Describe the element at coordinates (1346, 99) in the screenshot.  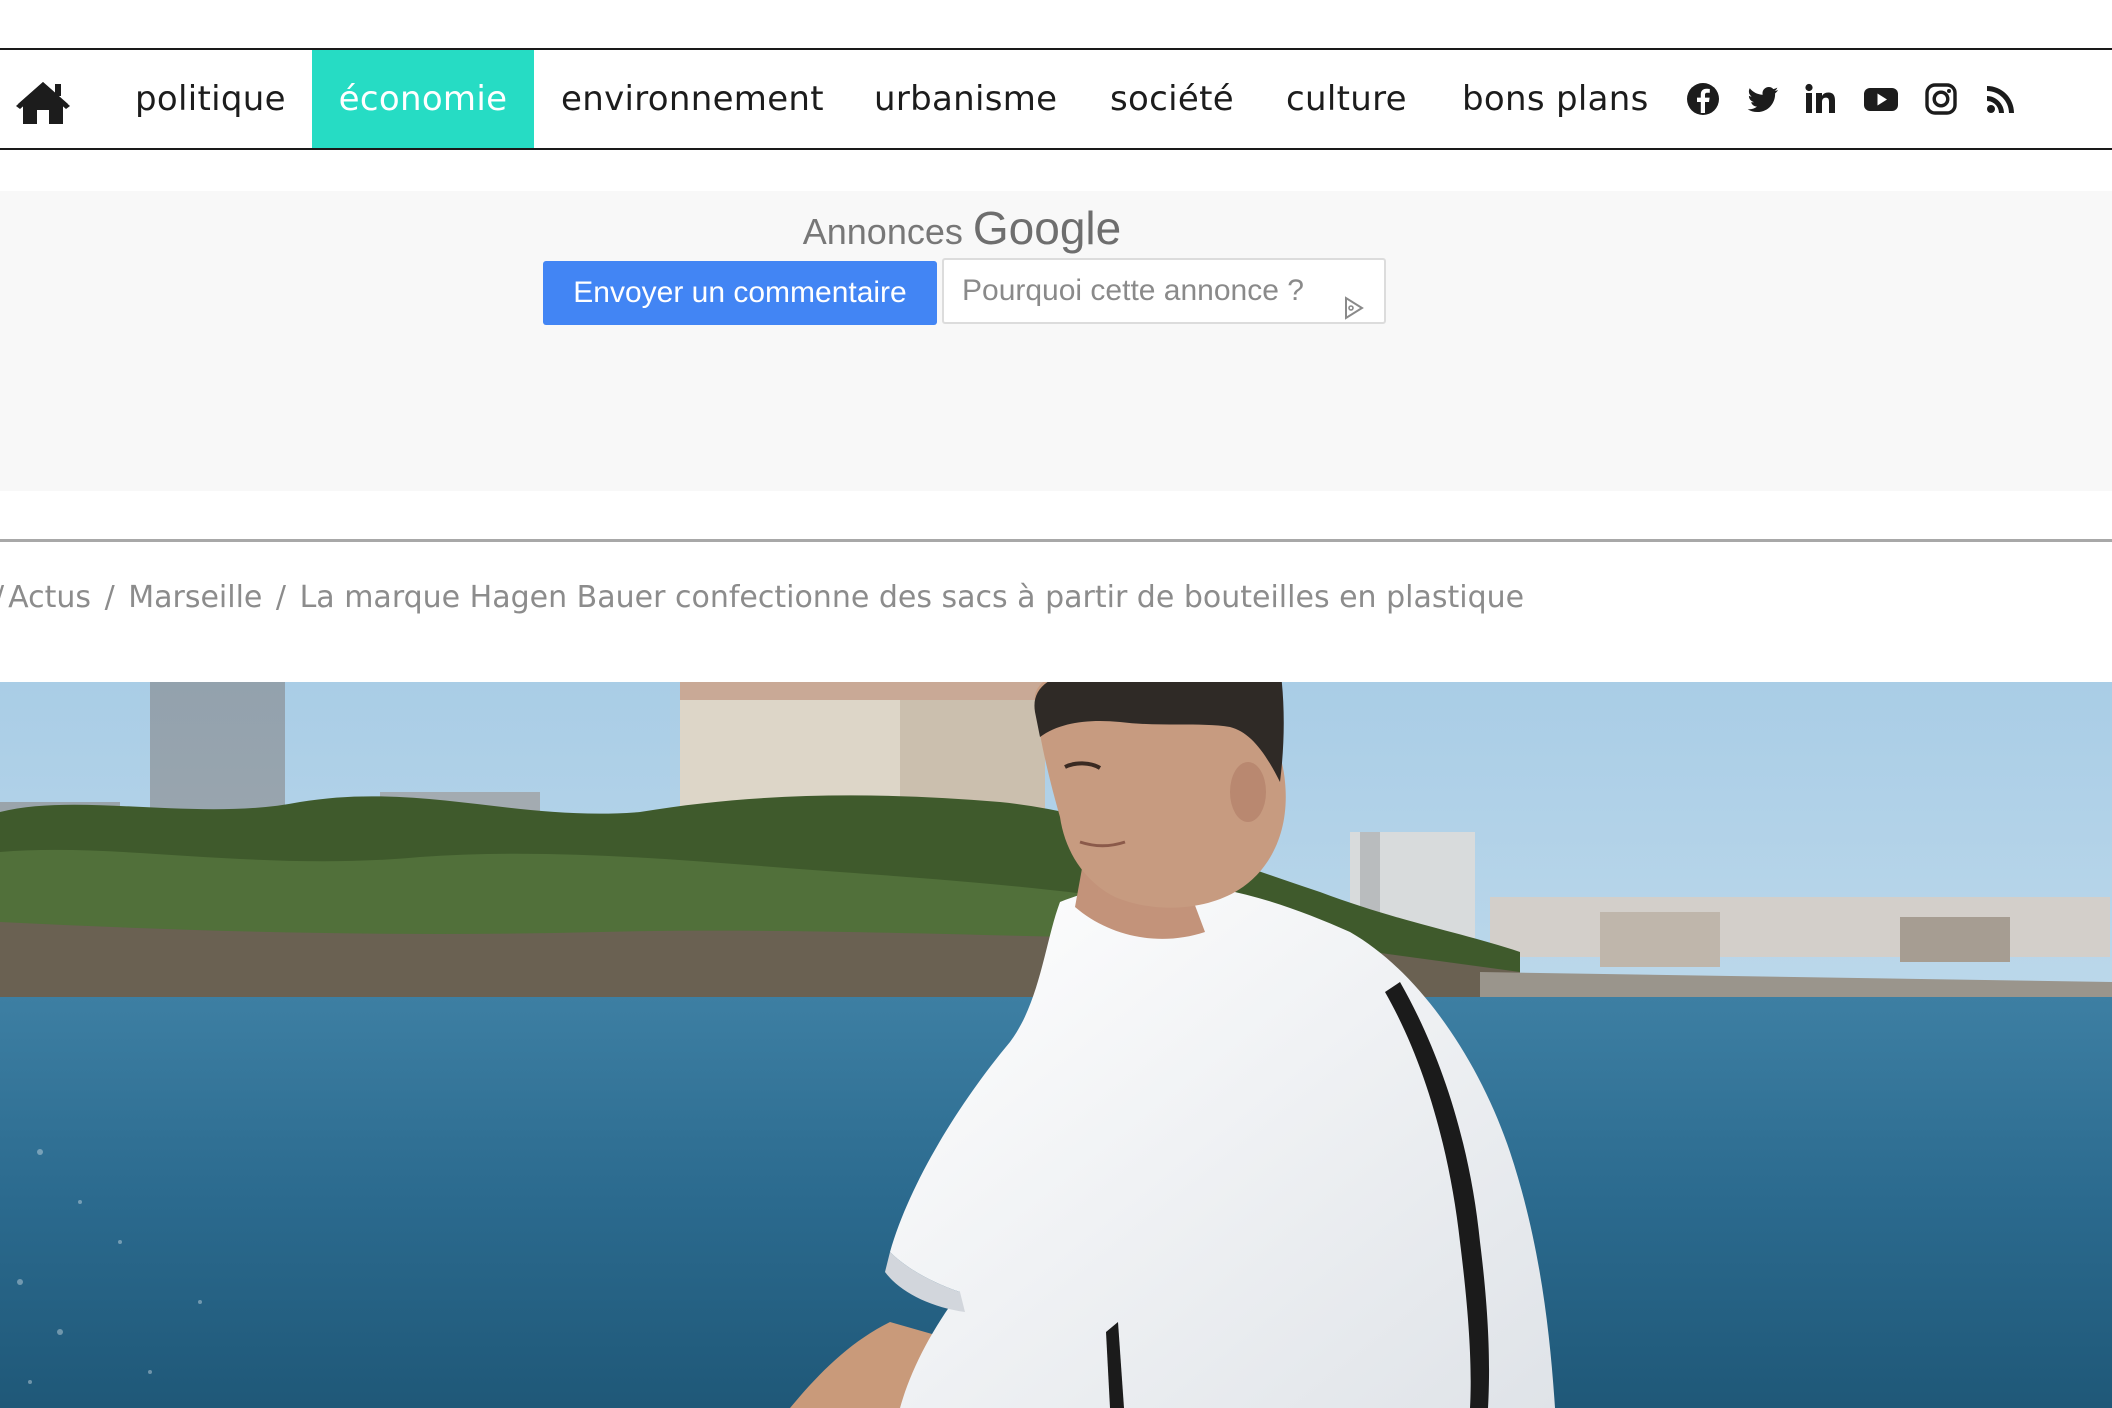
I see `nav-item-culture: culture` at that location.